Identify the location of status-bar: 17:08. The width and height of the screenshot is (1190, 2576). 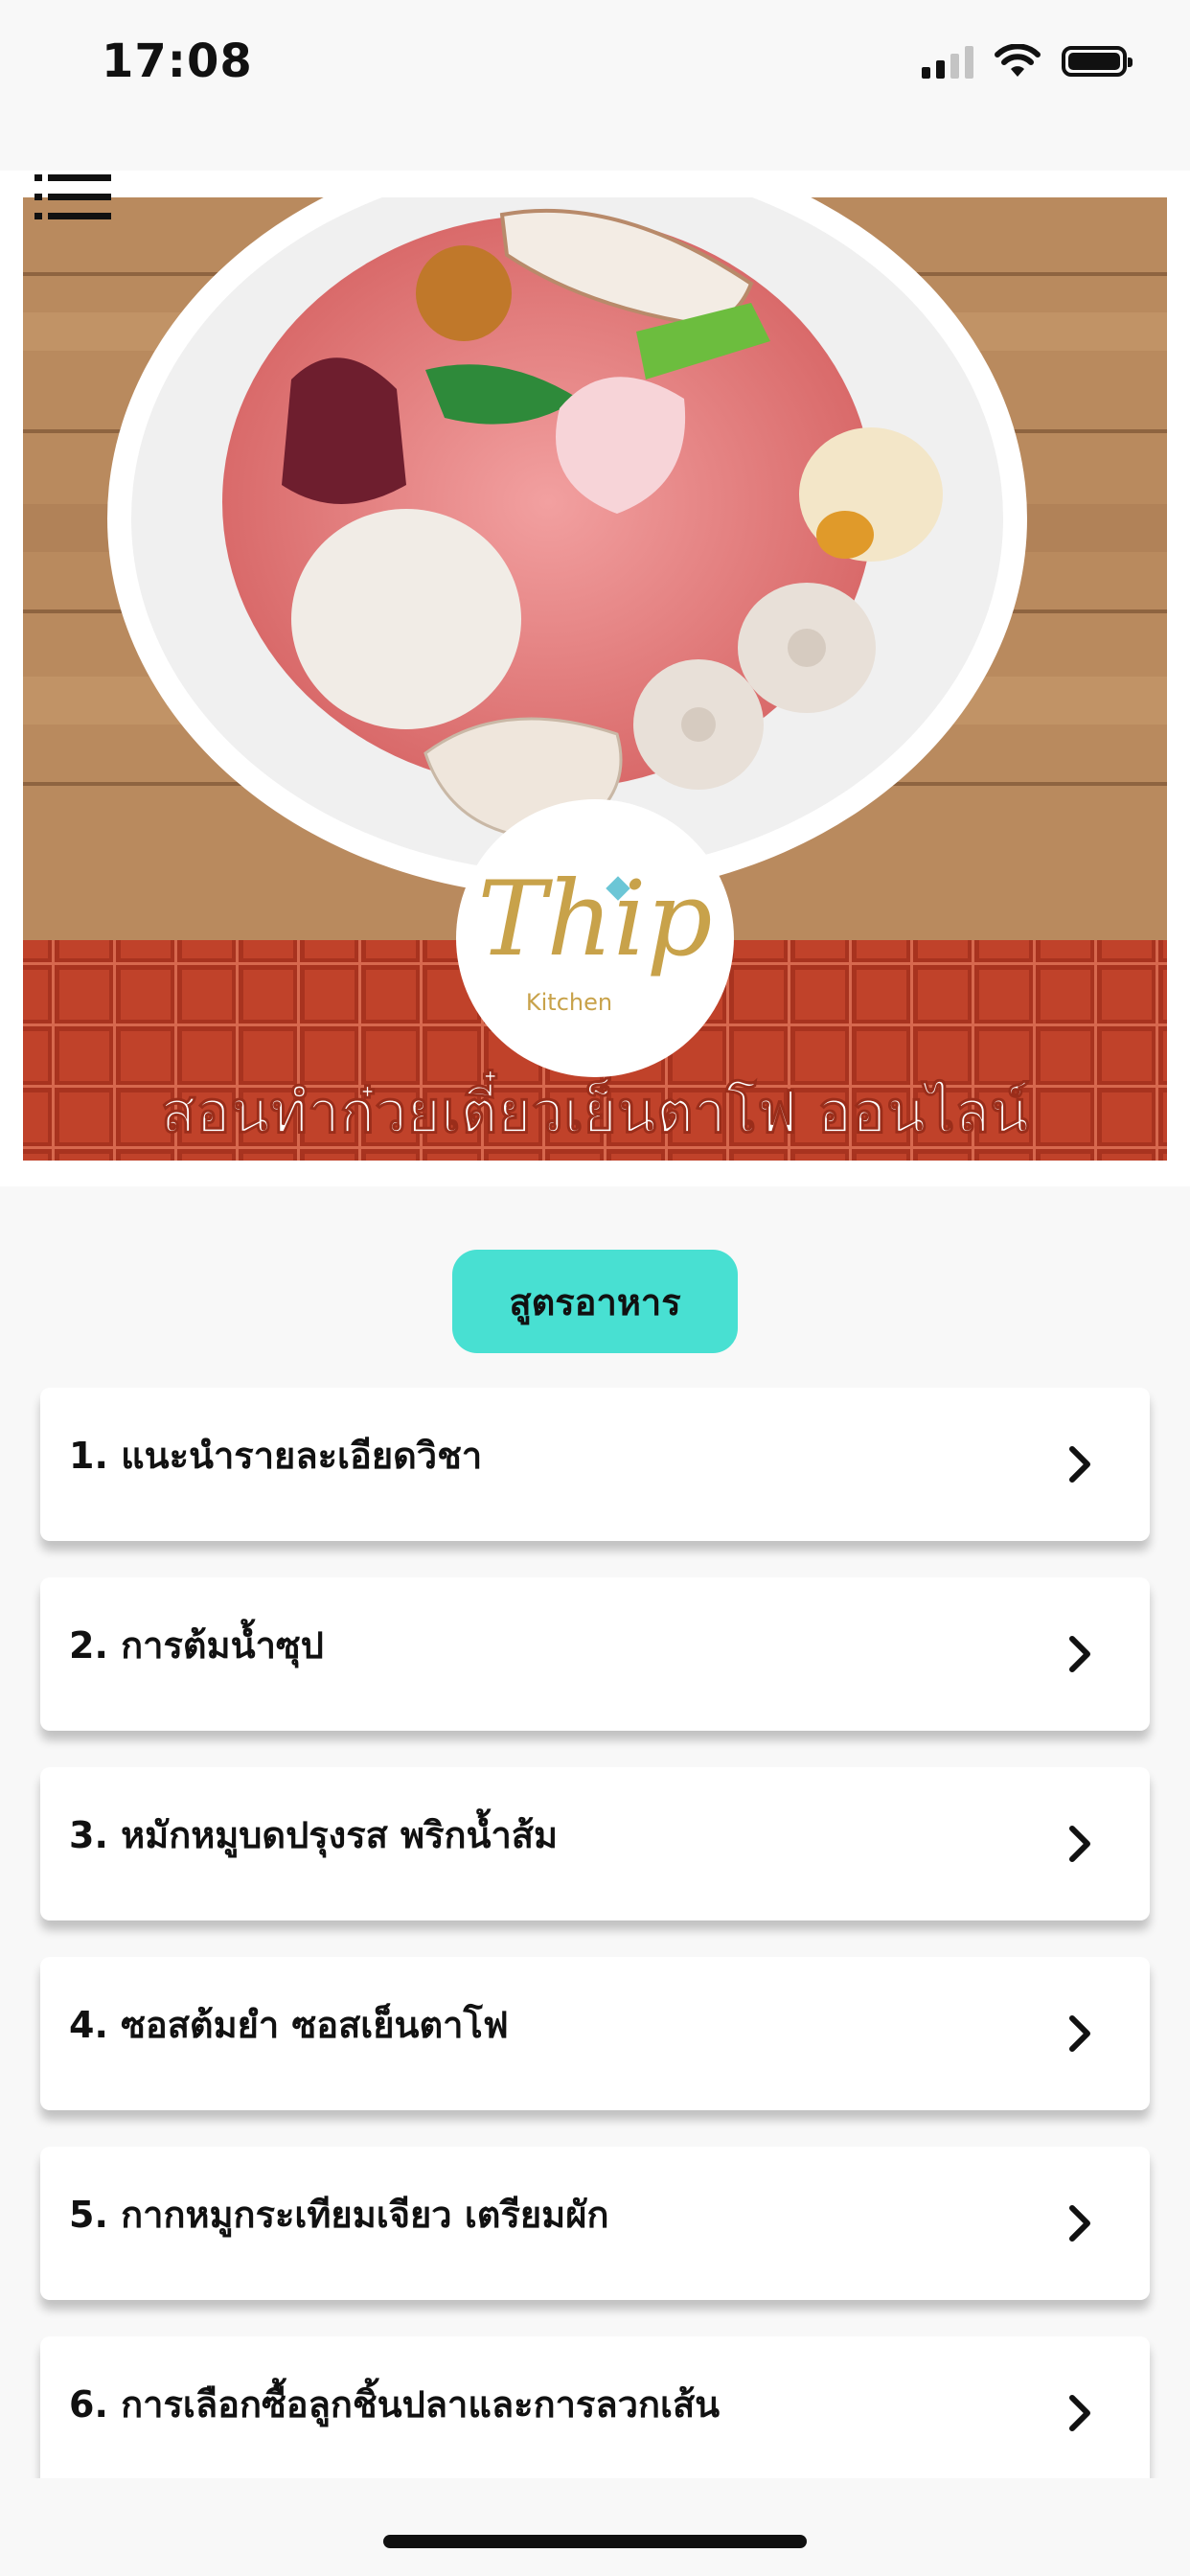
(595, 67).